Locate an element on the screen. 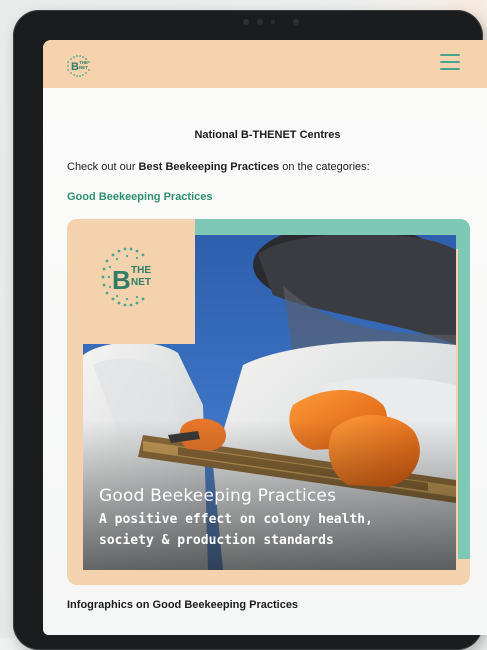  centres-heading: National B-THENET Centres is located at coordinates (267, 135).